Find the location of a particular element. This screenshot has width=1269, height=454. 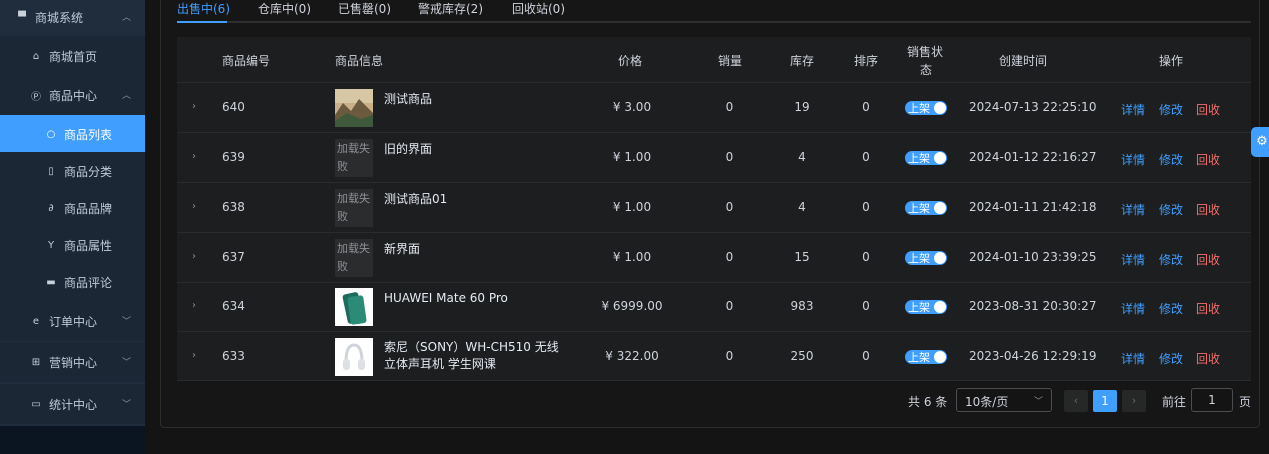

page-number-current: 1 is located at coordinates (1105, 401).